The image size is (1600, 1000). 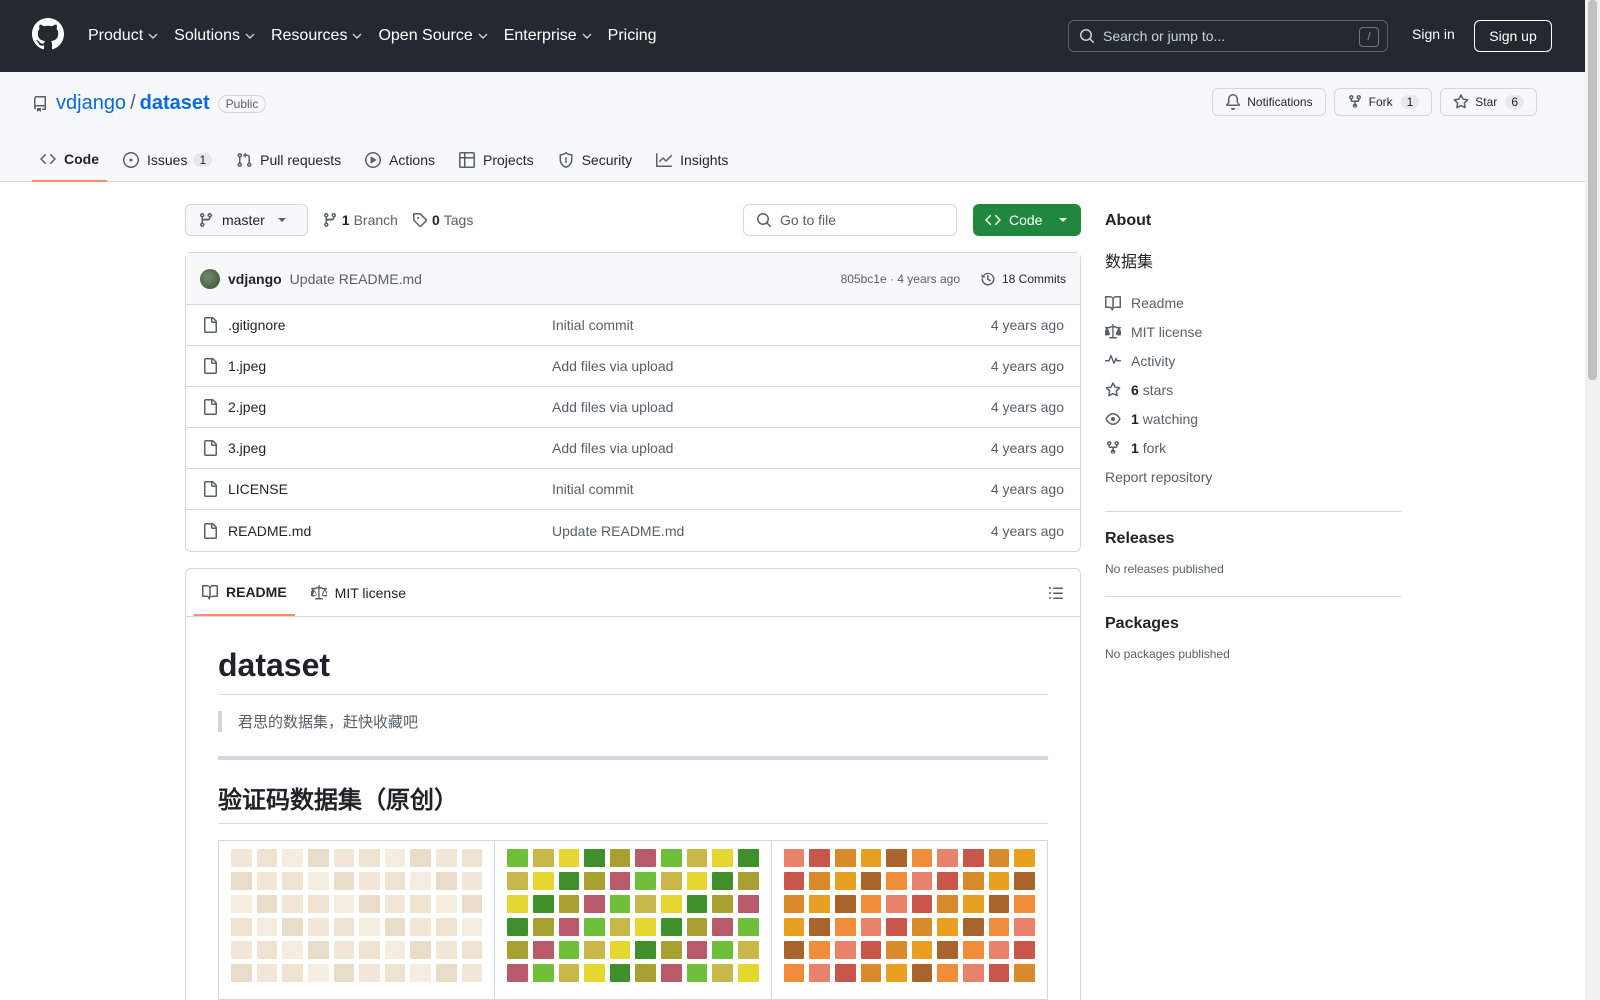 I want to click on file-icon, so click(x=210, y=489).